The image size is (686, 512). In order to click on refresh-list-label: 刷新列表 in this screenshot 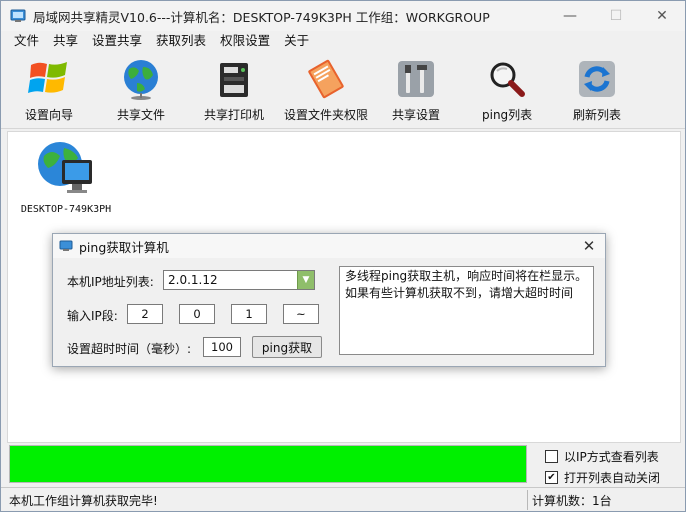, I will do `click(597, 115)`.